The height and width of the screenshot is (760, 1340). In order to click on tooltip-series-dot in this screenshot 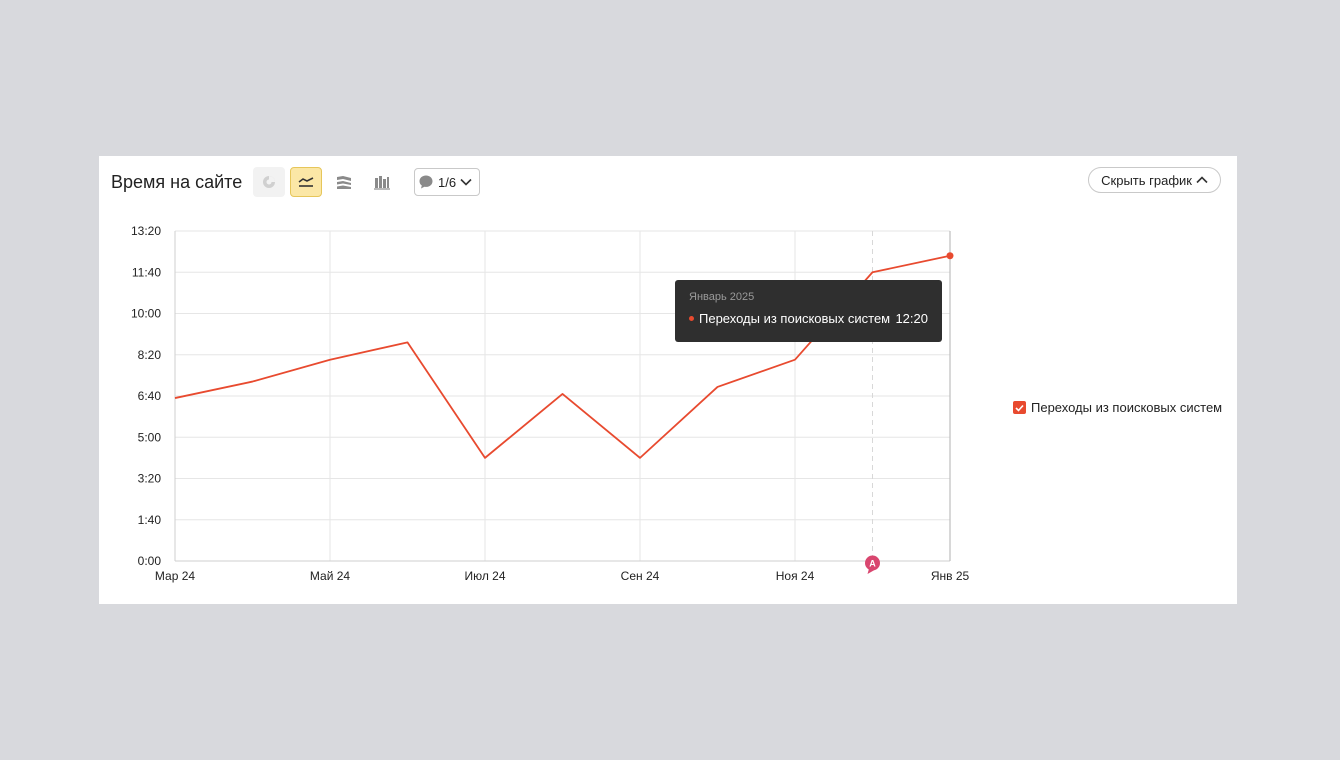, I will do `click(691, 318)`.